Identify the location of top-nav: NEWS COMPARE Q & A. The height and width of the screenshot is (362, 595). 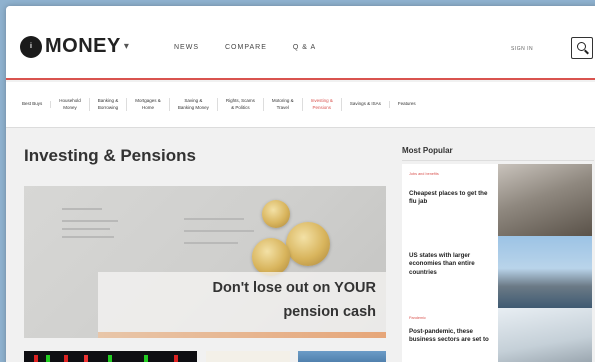
(245, 47).